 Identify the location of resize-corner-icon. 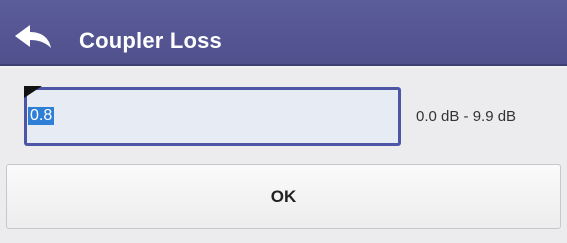
(33, 92).